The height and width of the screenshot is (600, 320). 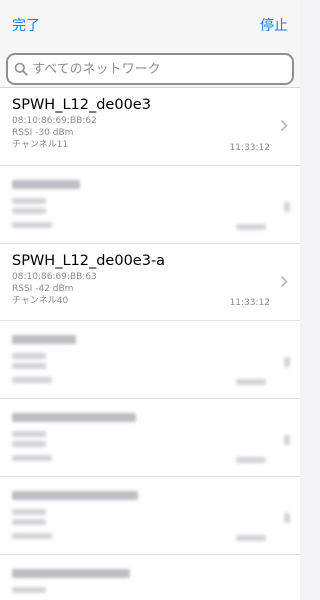 What do you see at coordinates (54, 121) in the screenshot?
I see `network-bssid: 08:10:86:69:BB:62` at bounding box center [54, 121].